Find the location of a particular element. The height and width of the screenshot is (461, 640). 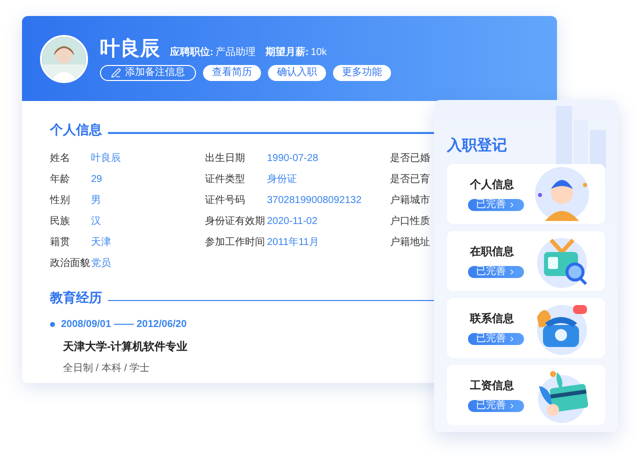

info-card: 在职信息 已完善 is located at coordinates (526, 261).